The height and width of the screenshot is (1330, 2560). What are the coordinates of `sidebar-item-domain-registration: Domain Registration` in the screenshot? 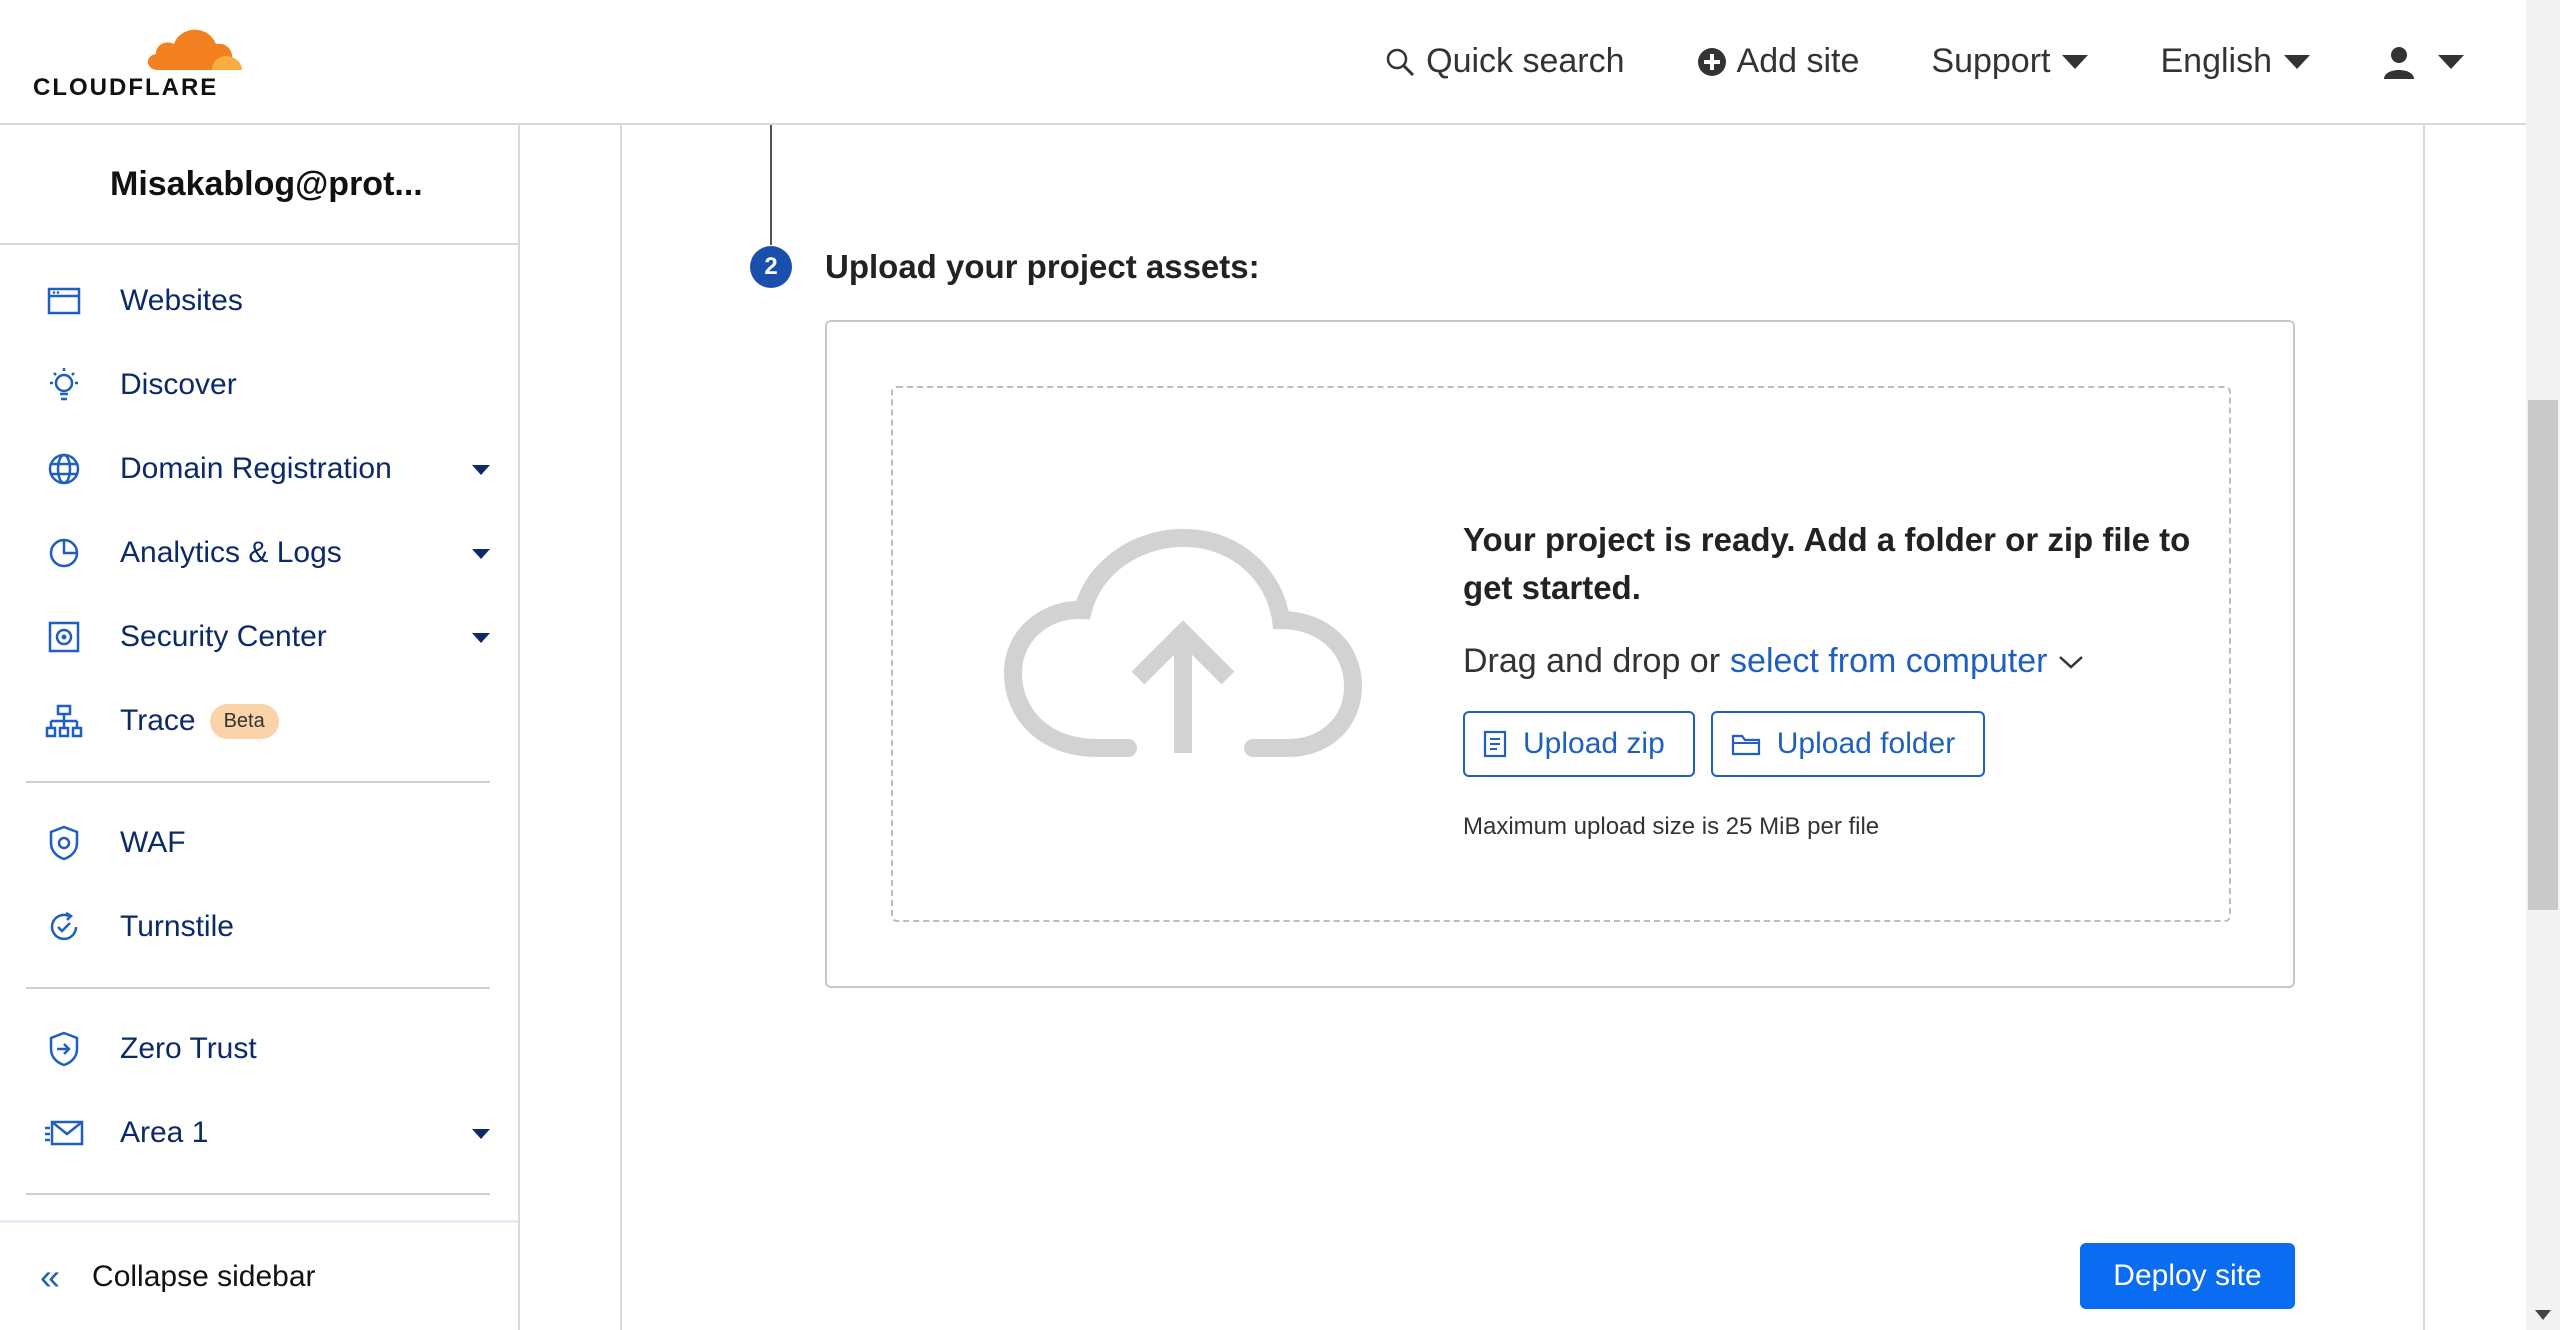 It's located at (272, 469).